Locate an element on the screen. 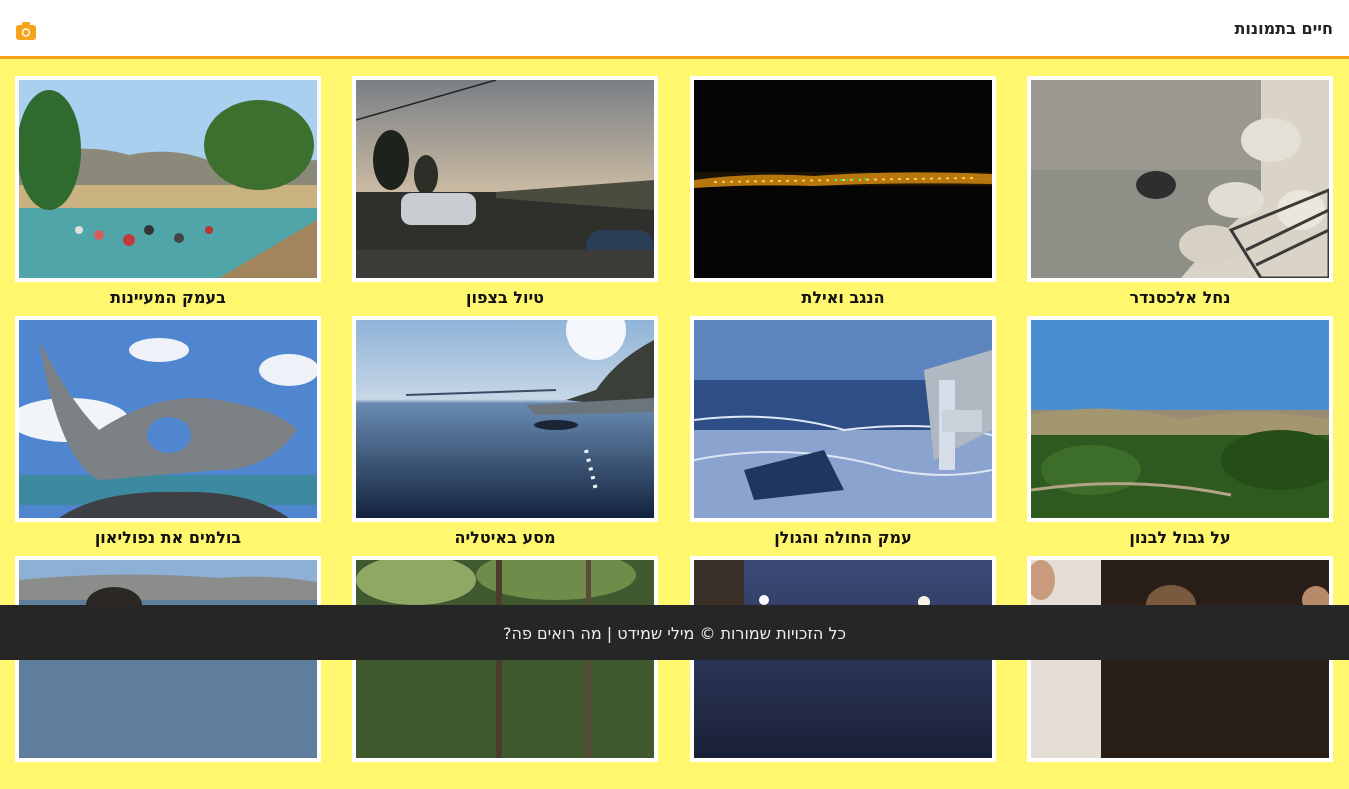 The image size is (1349, 789). gallery-card: נחל אלכסנדר is located at coordinates (1180, 192).